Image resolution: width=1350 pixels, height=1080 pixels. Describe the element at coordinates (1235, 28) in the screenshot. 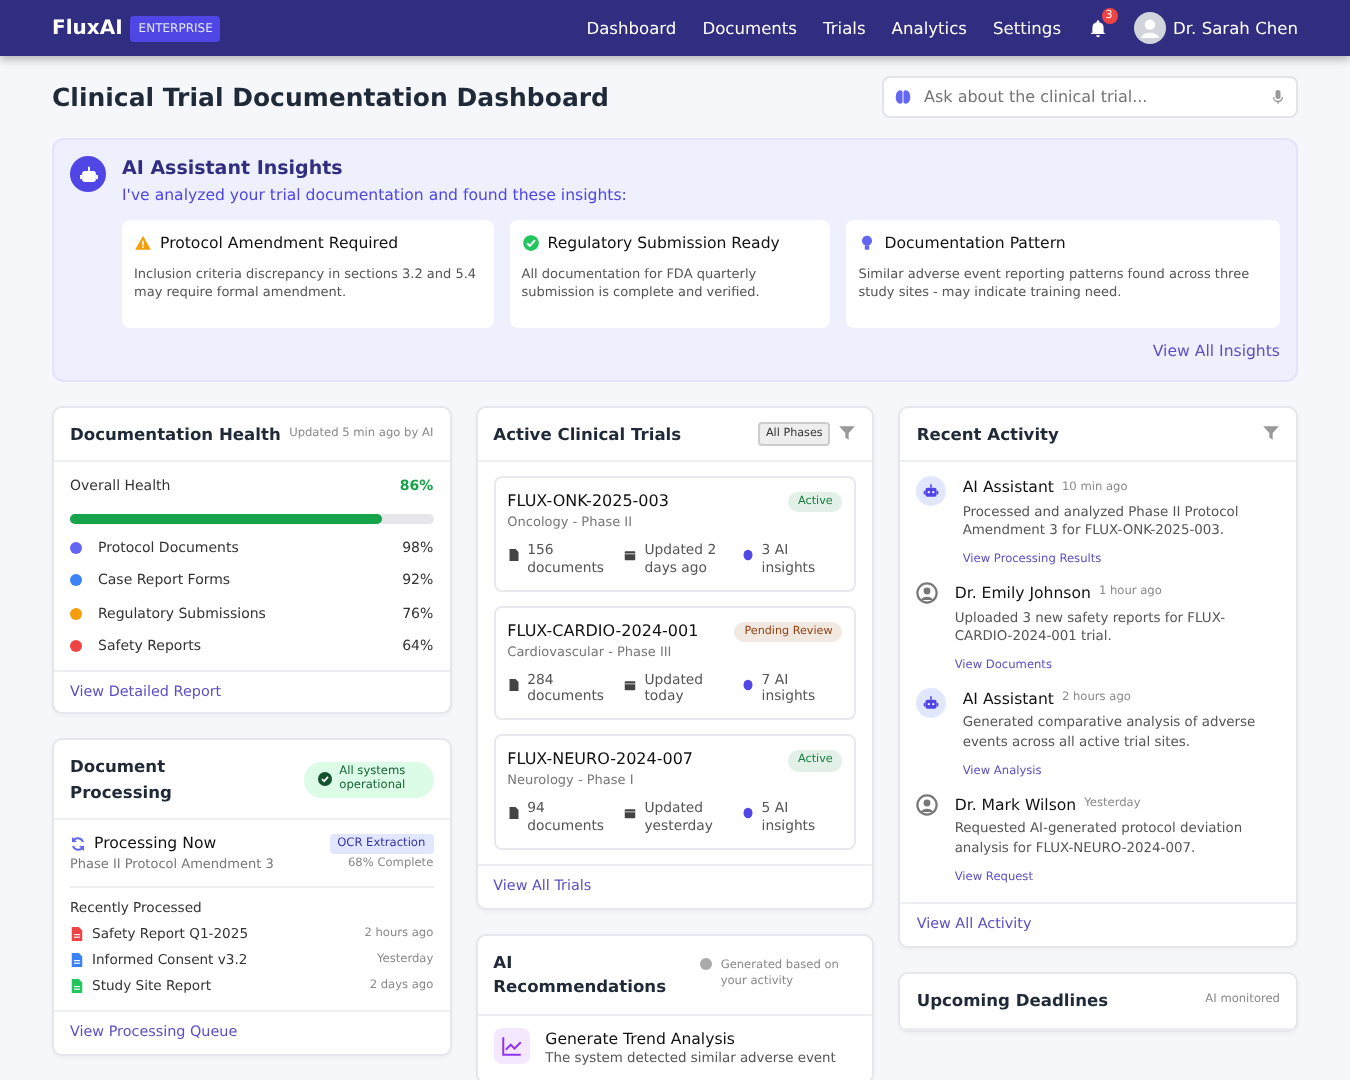

I see `user-name: Dr. Sarah Chen` at that location.